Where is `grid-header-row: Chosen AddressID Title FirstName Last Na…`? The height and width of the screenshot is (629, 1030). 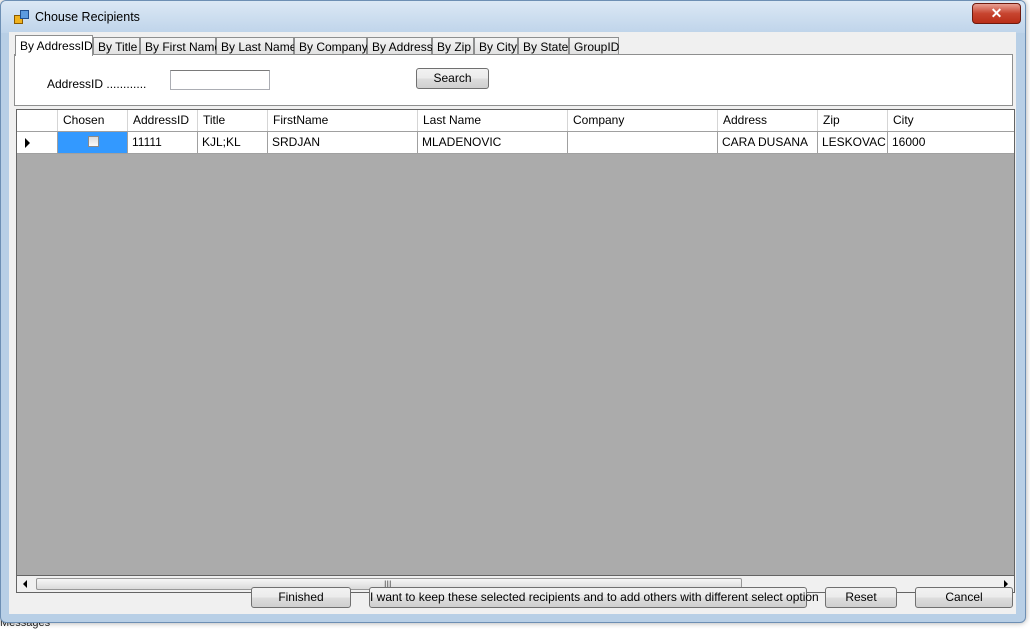
grid-header-row: Chosen AddressID Title FirstName Last Na… is located at coordinates (515, 121).